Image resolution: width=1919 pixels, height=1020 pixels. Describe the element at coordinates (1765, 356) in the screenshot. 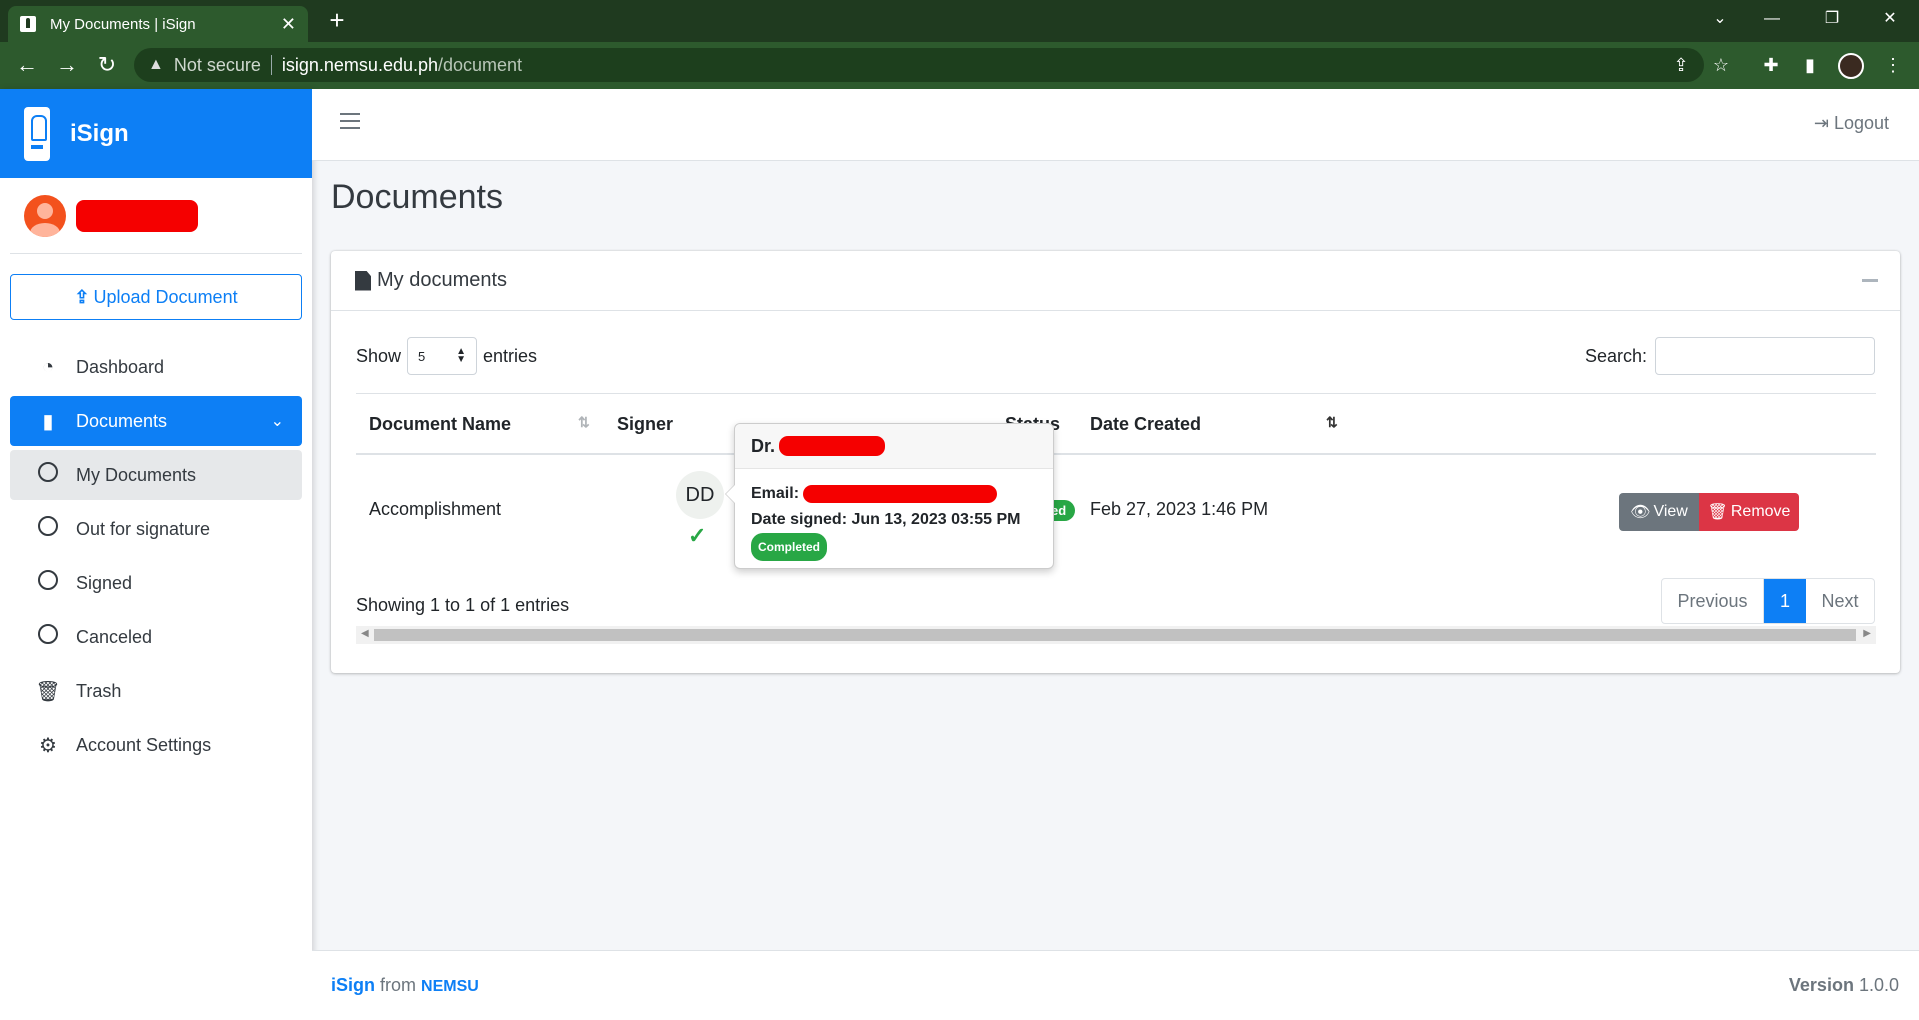

I see `search-input` at that location.